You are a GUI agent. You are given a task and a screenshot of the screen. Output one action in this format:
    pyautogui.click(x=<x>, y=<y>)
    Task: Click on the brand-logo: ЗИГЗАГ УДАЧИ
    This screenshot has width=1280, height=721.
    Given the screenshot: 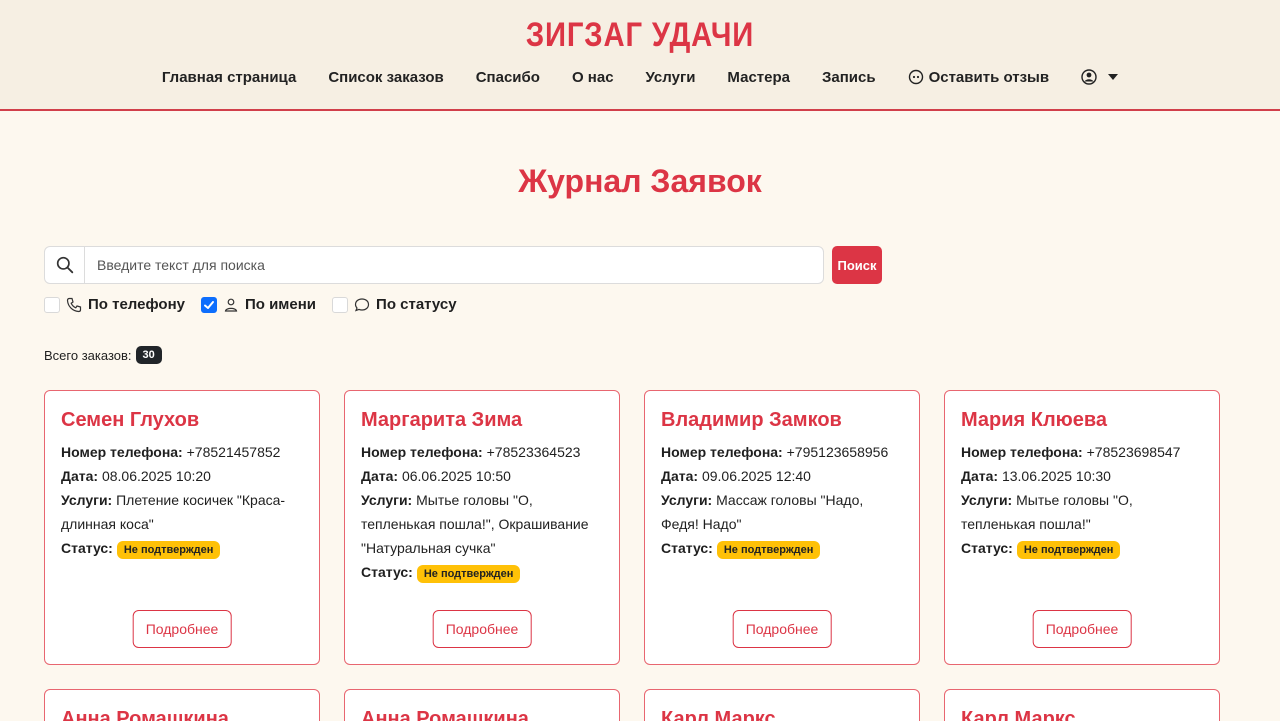 What is the action you would take?
    pyautogui.click(x=640, y=31)
    